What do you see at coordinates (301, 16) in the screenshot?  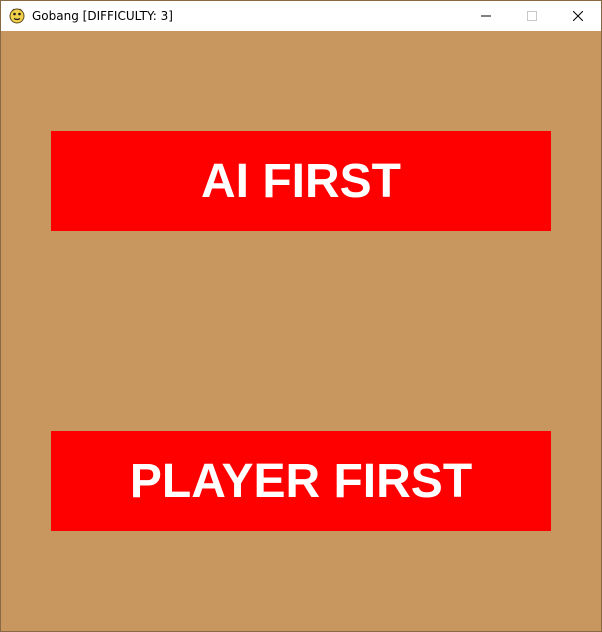 I see `title-bar: Gobang [DIFFICULTY: 3]` at bounding box center [301, 16].